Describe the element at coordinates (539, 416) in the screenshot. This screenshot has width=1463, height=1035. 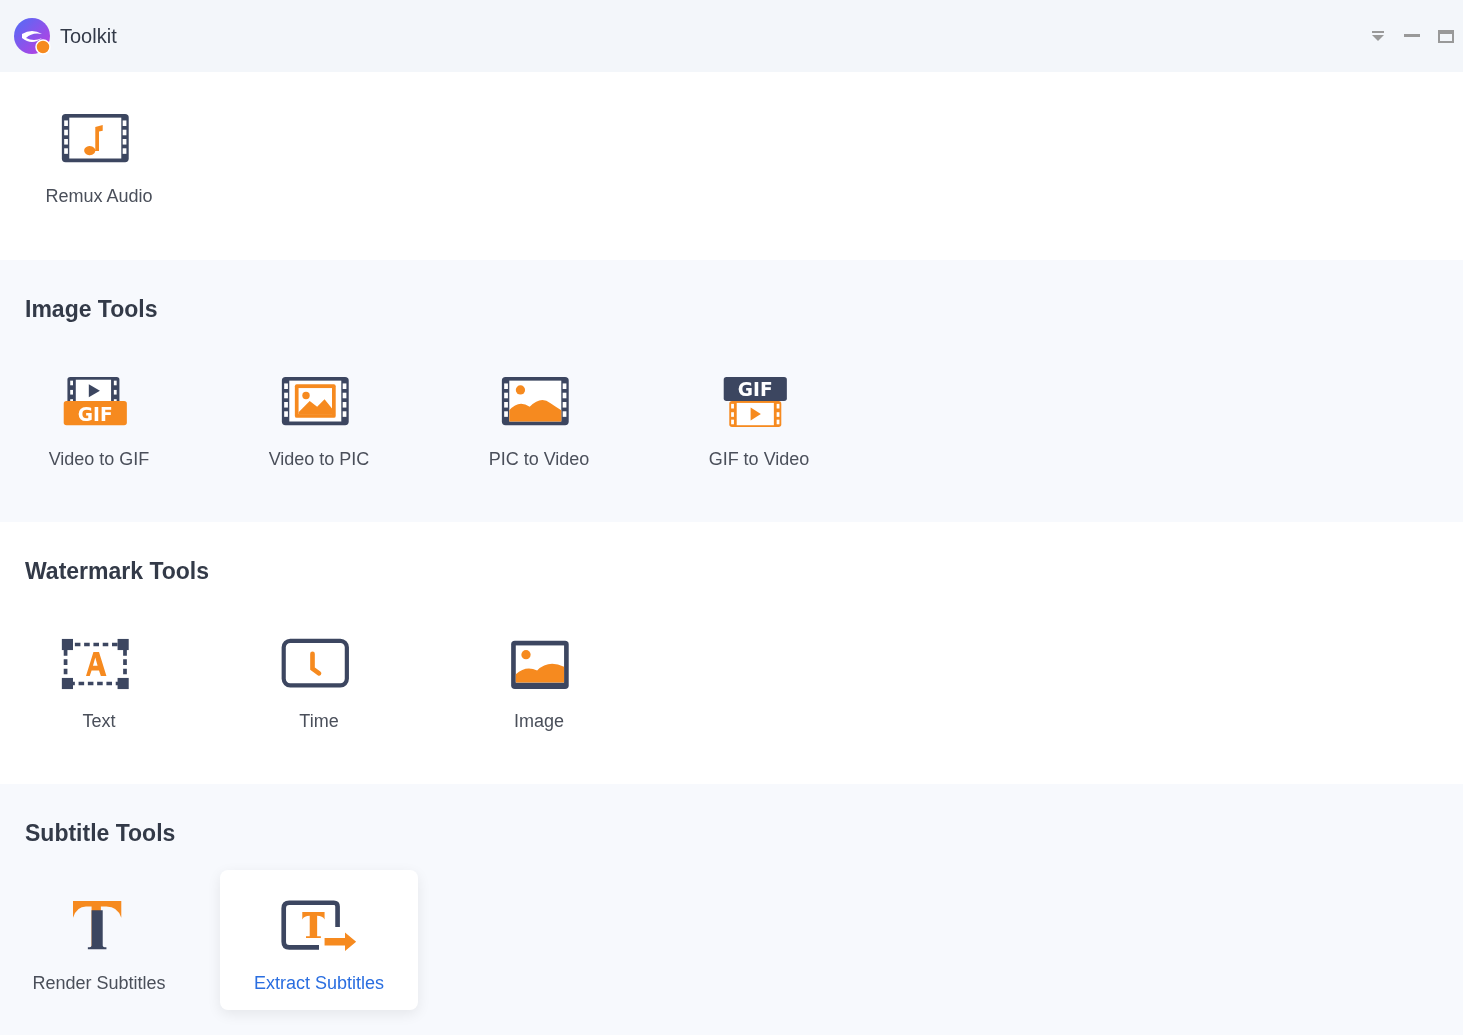
I see `tool-tile: PIC to Video` at that location.